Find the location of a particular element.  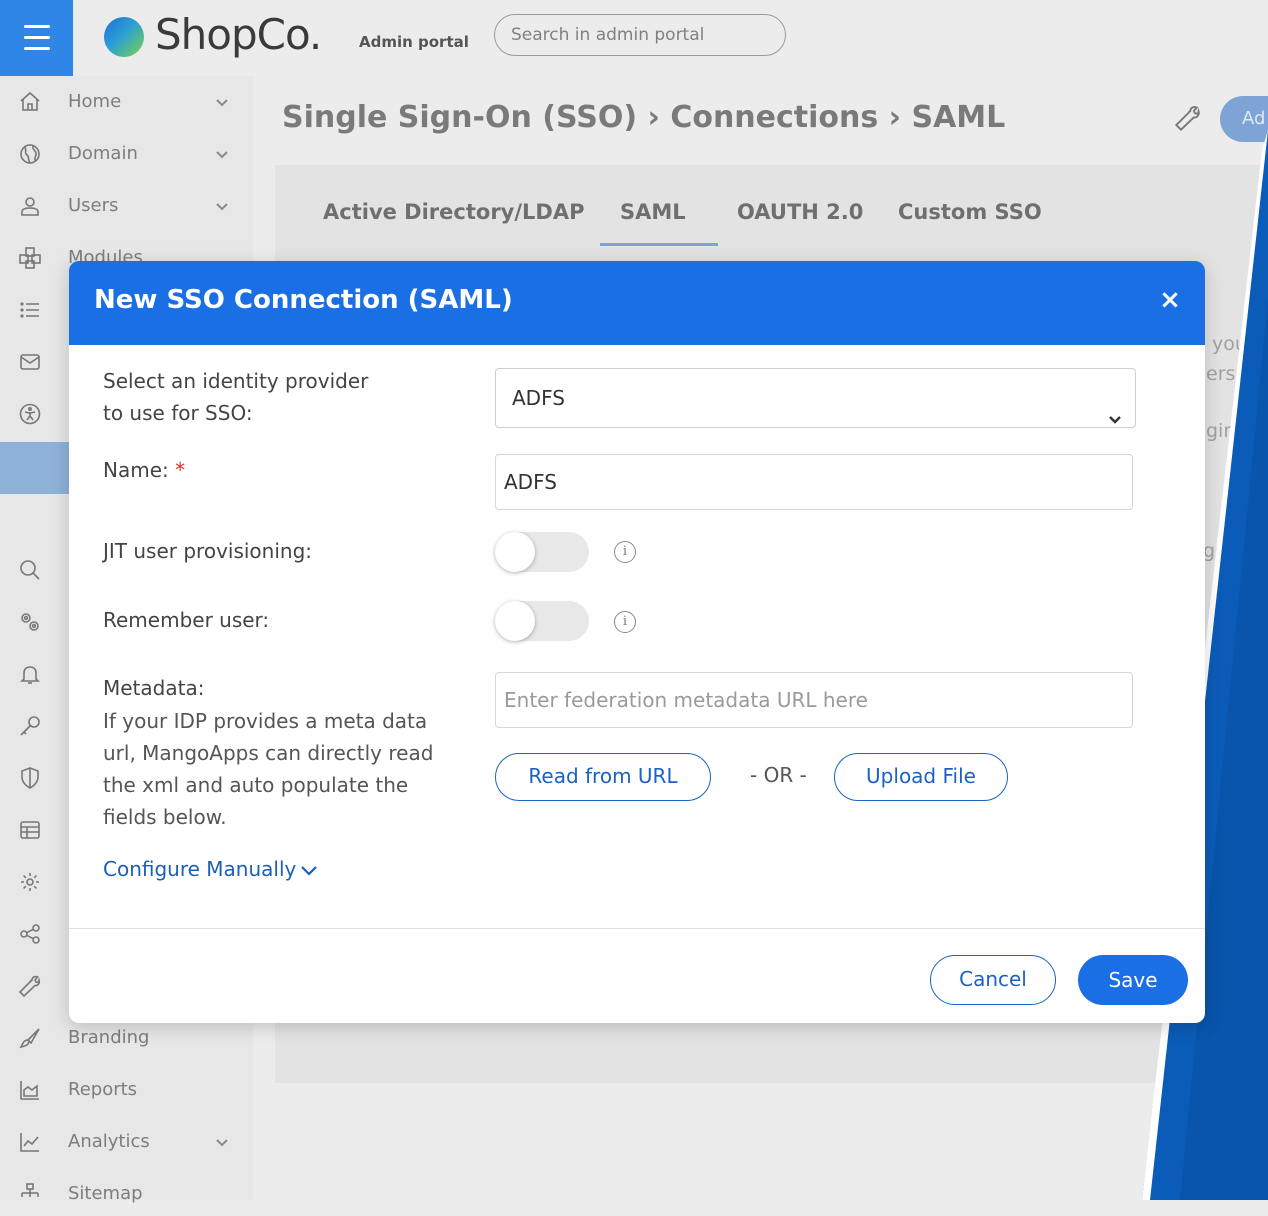

gears-icon is located at coordinates (30, 622).